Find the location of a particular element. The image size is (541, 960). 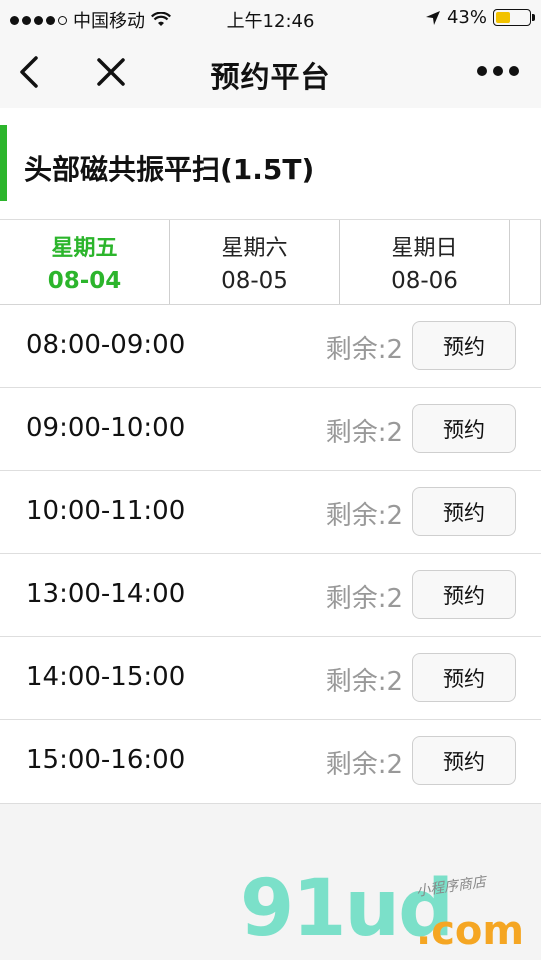

slot-time: 09:00-10:00 is located at coordinates (106, 428).